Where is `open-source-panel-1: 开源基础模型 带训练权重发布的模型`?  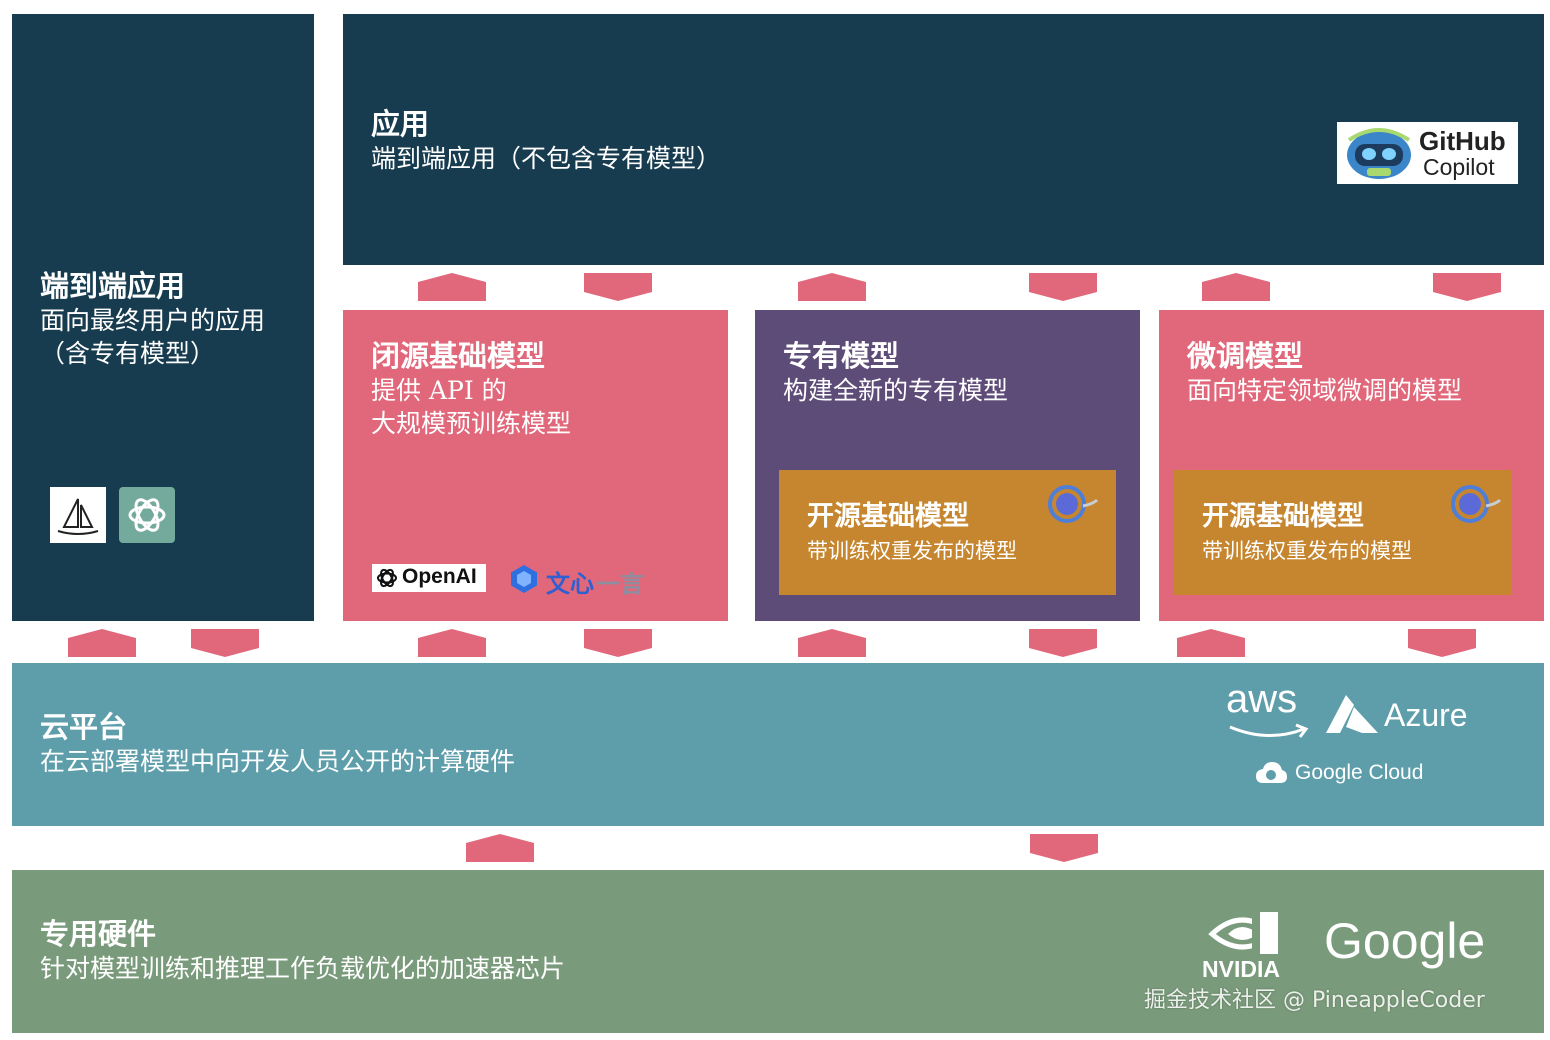
open-source-panel-1: 开源基础模型 带训练权重发布的模型 is located at coordinates (947, 532).